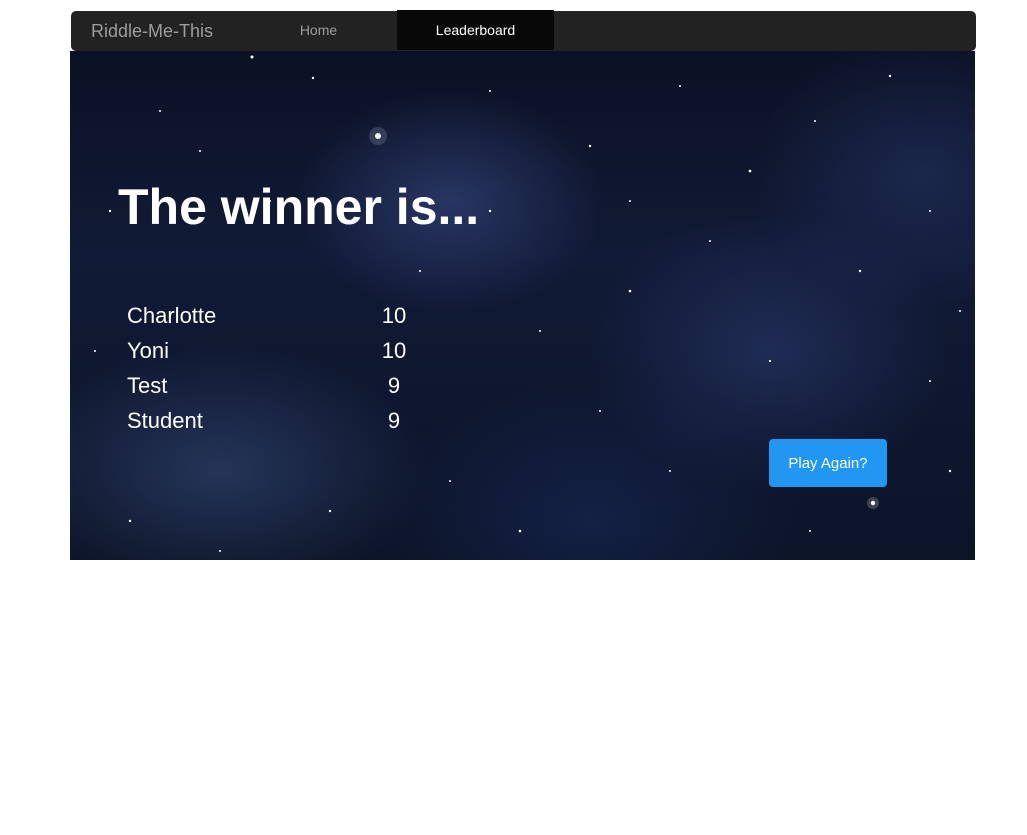 This screenshot has height=835, width=1027. I want to click on nav-leaderboard-link: Leaderboard, so click(475, 30).